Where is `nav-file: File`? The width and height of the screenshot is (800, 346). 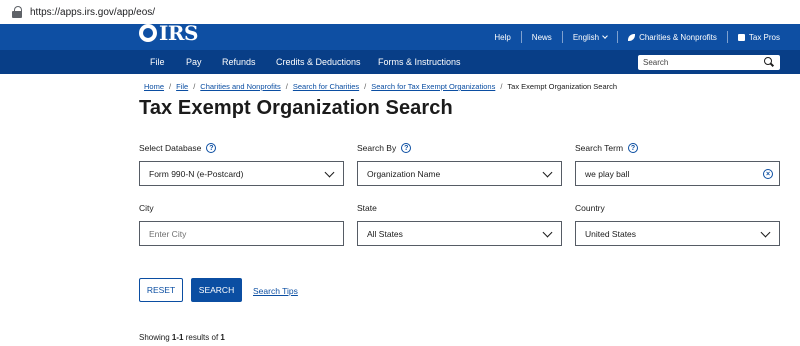
nav-file: File is located at coordinates (157, 62).